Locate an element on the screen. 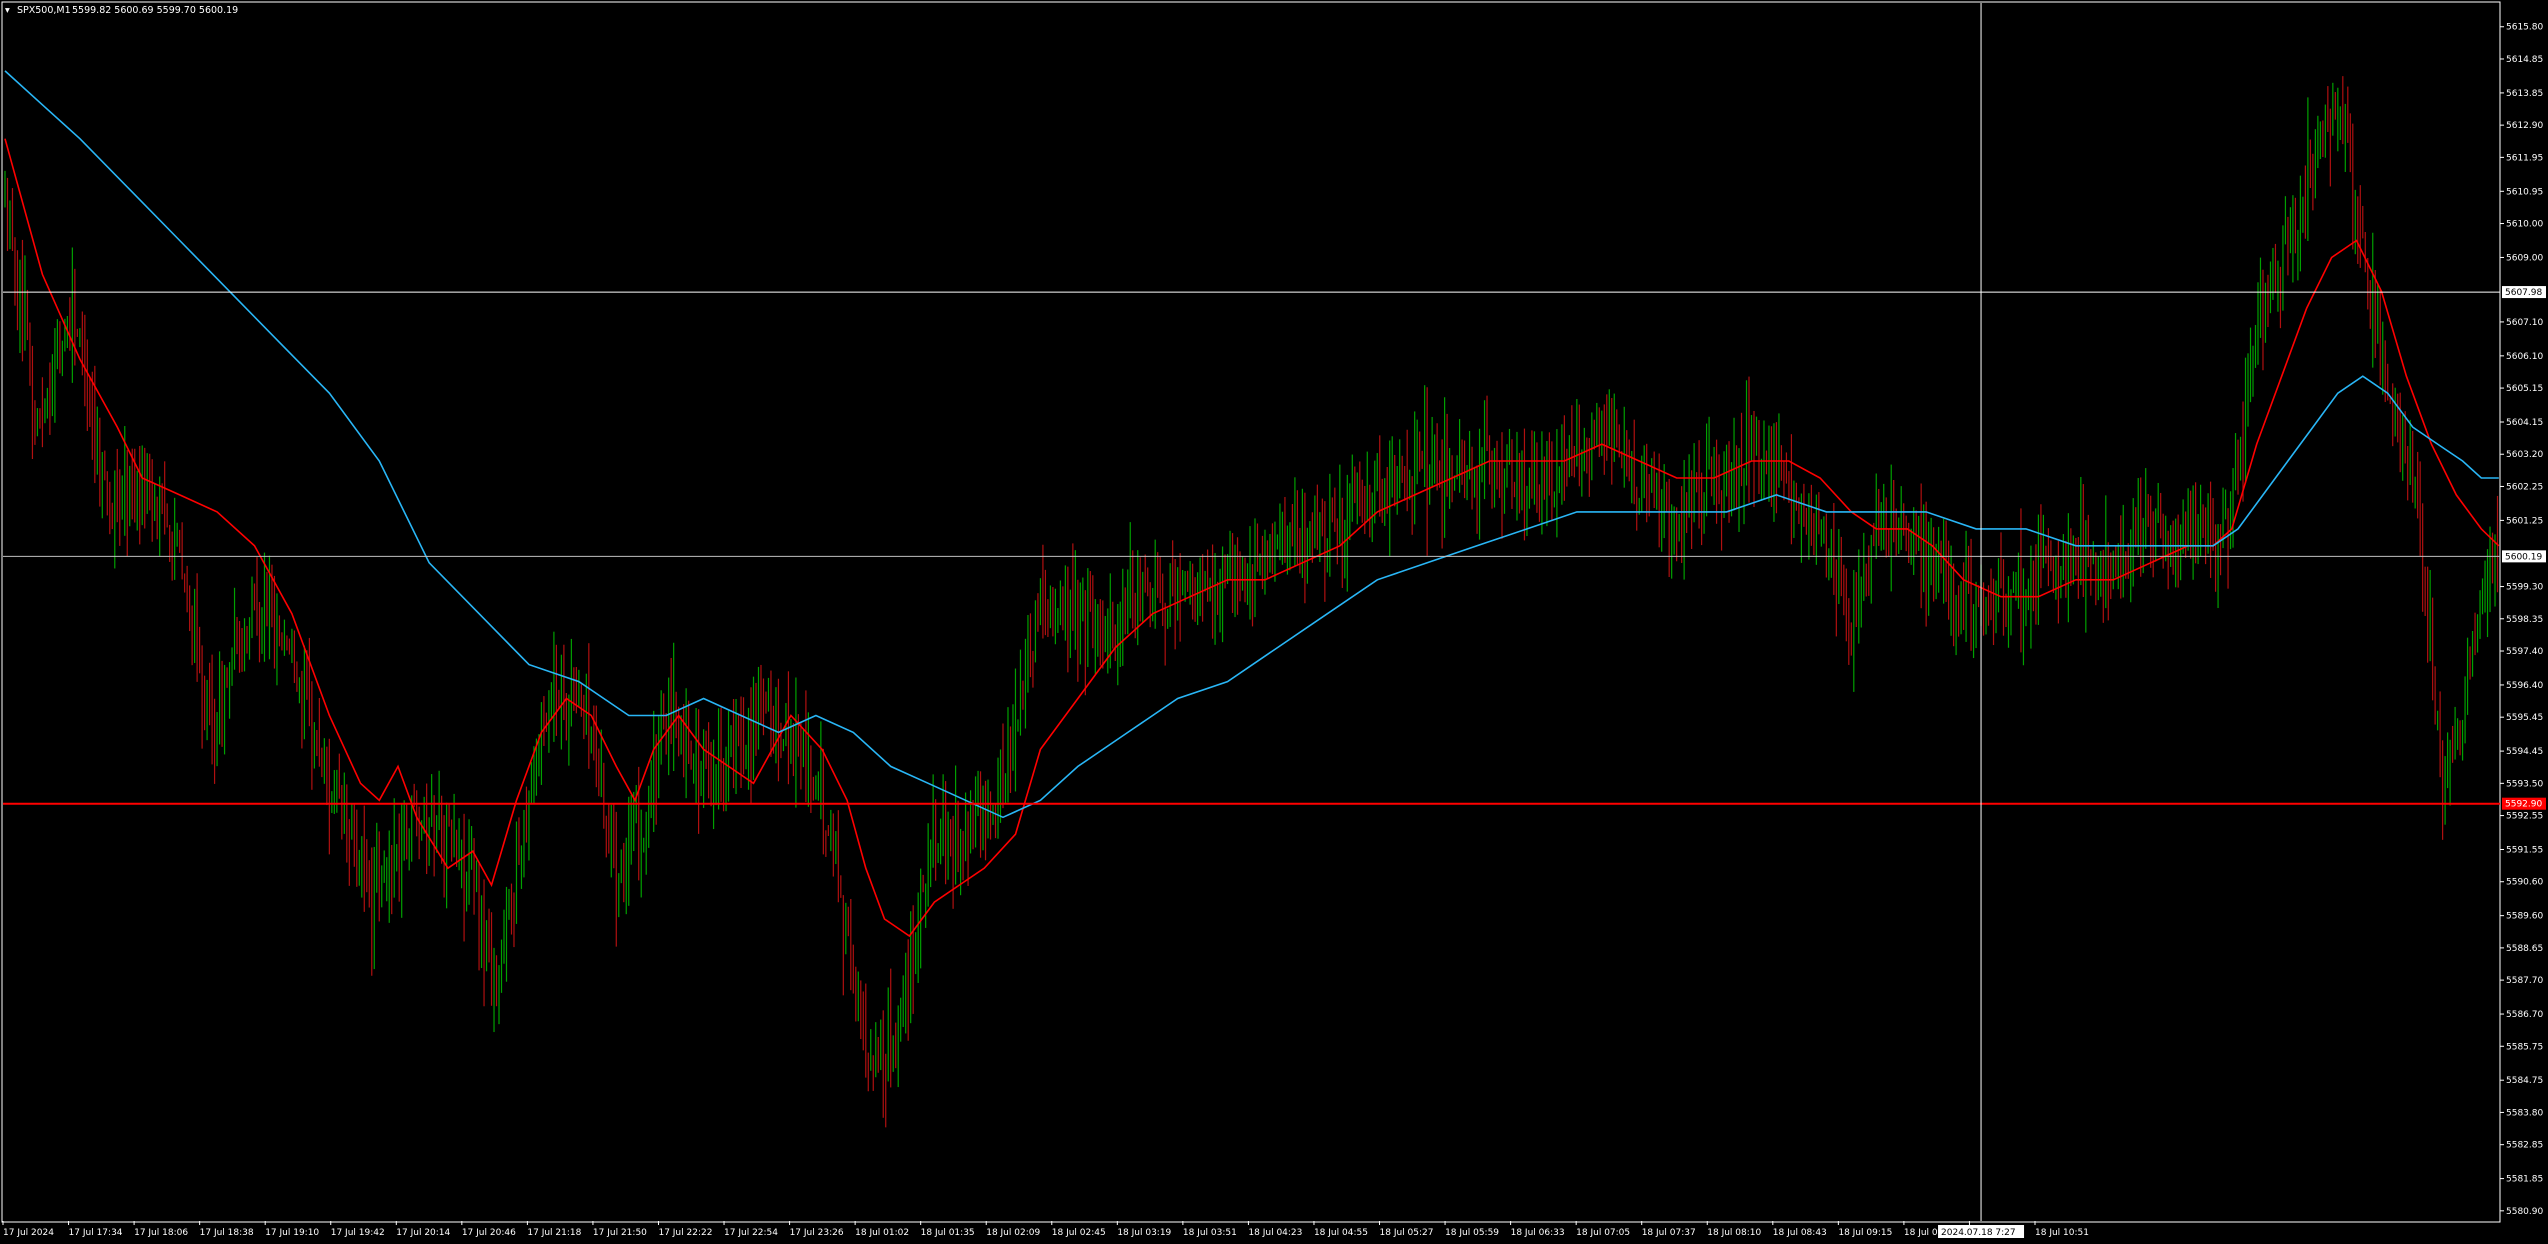  x-tick-label: 17 Jul 20:14 is located at coordinates (423, 1233).